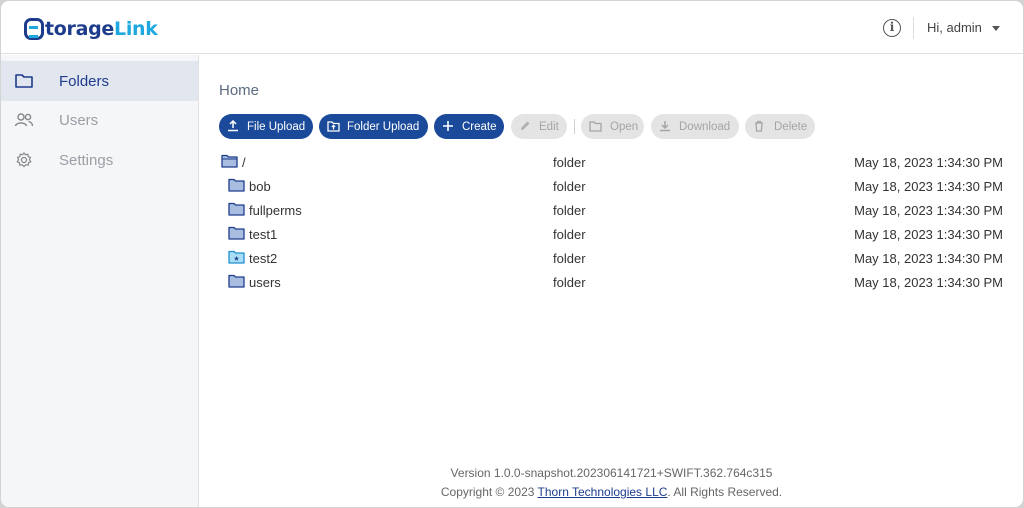 The height and width of the screenshot is (508, 1024). I want to click on delete-button: Delete, so click(780, 126).